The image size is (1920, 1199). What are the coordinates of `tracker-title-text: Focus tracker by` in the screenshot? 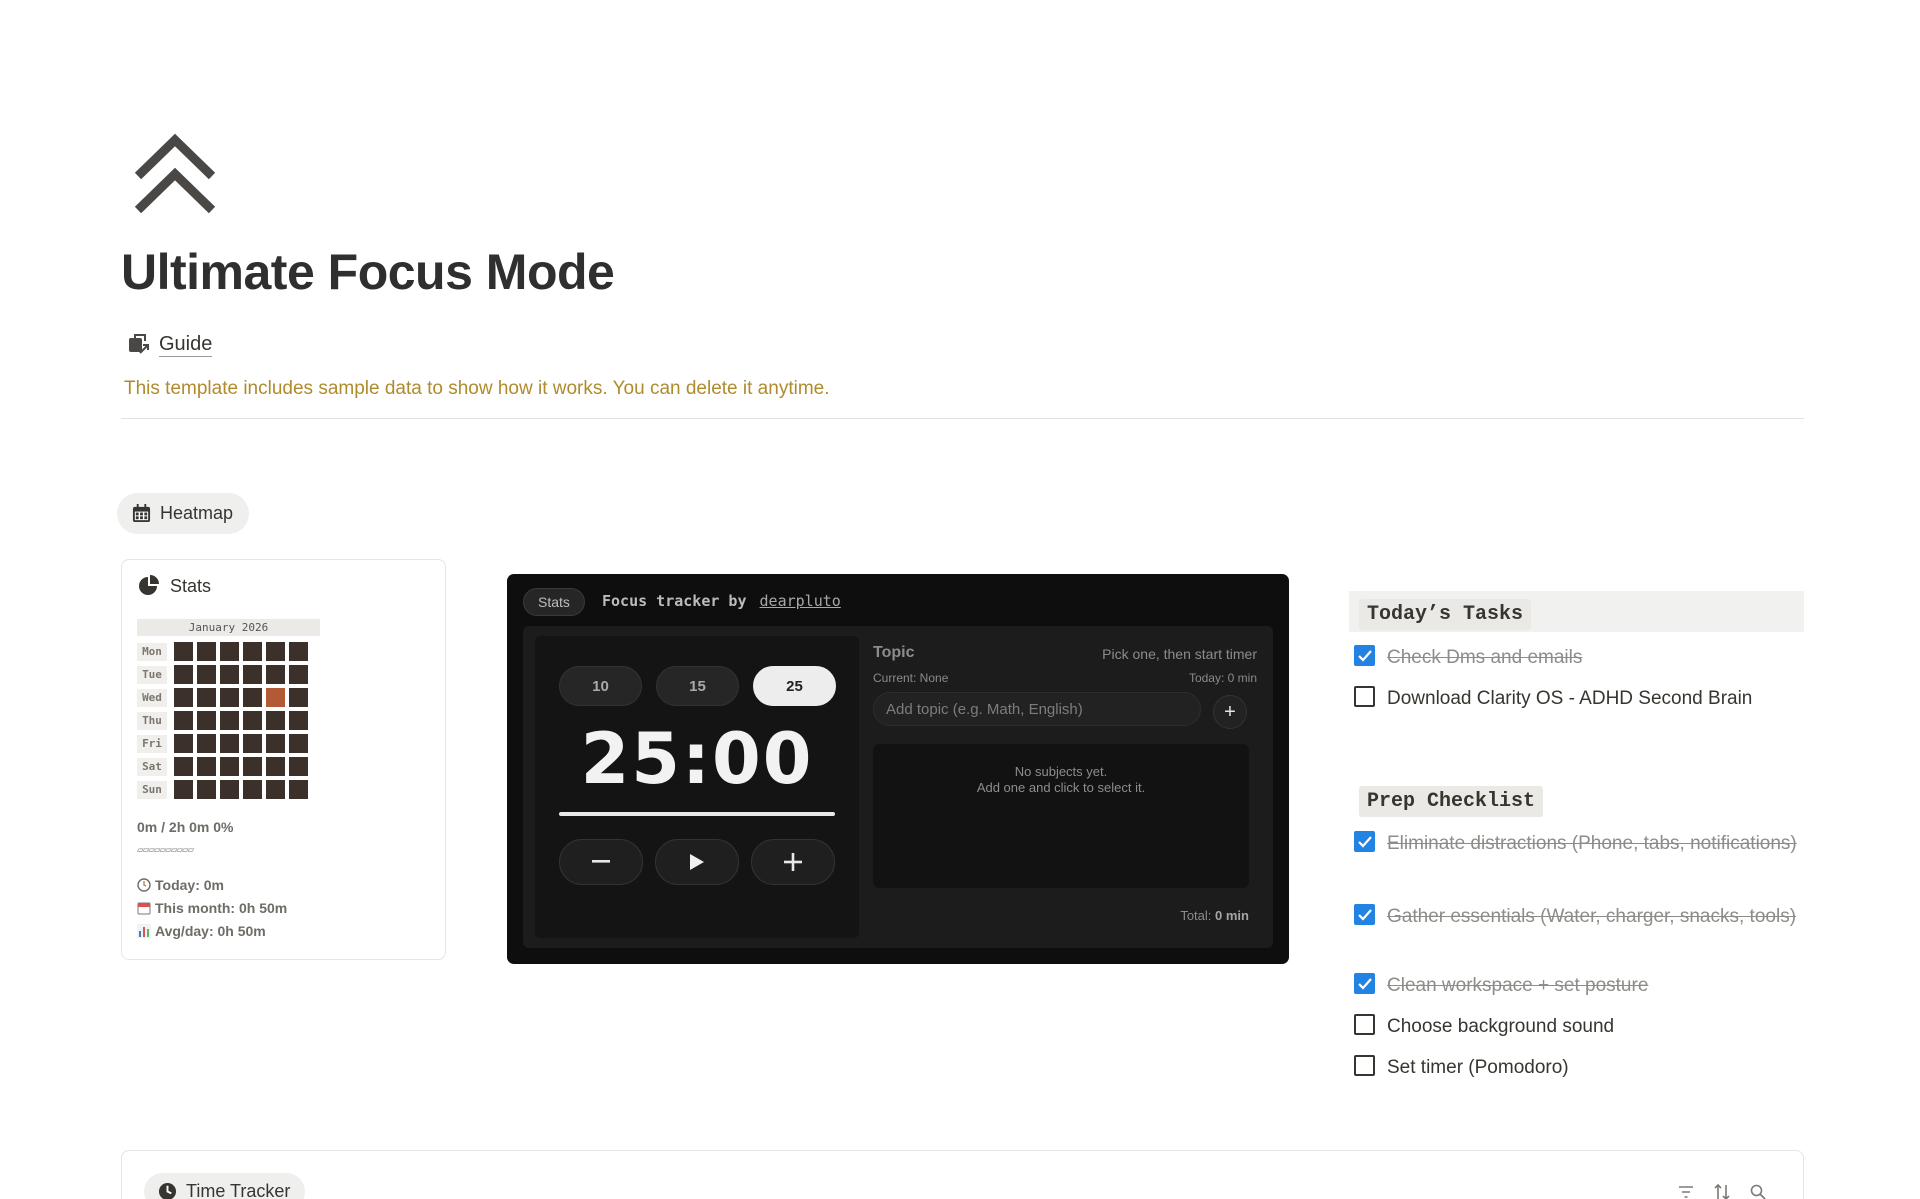 It's located at (674, 601).